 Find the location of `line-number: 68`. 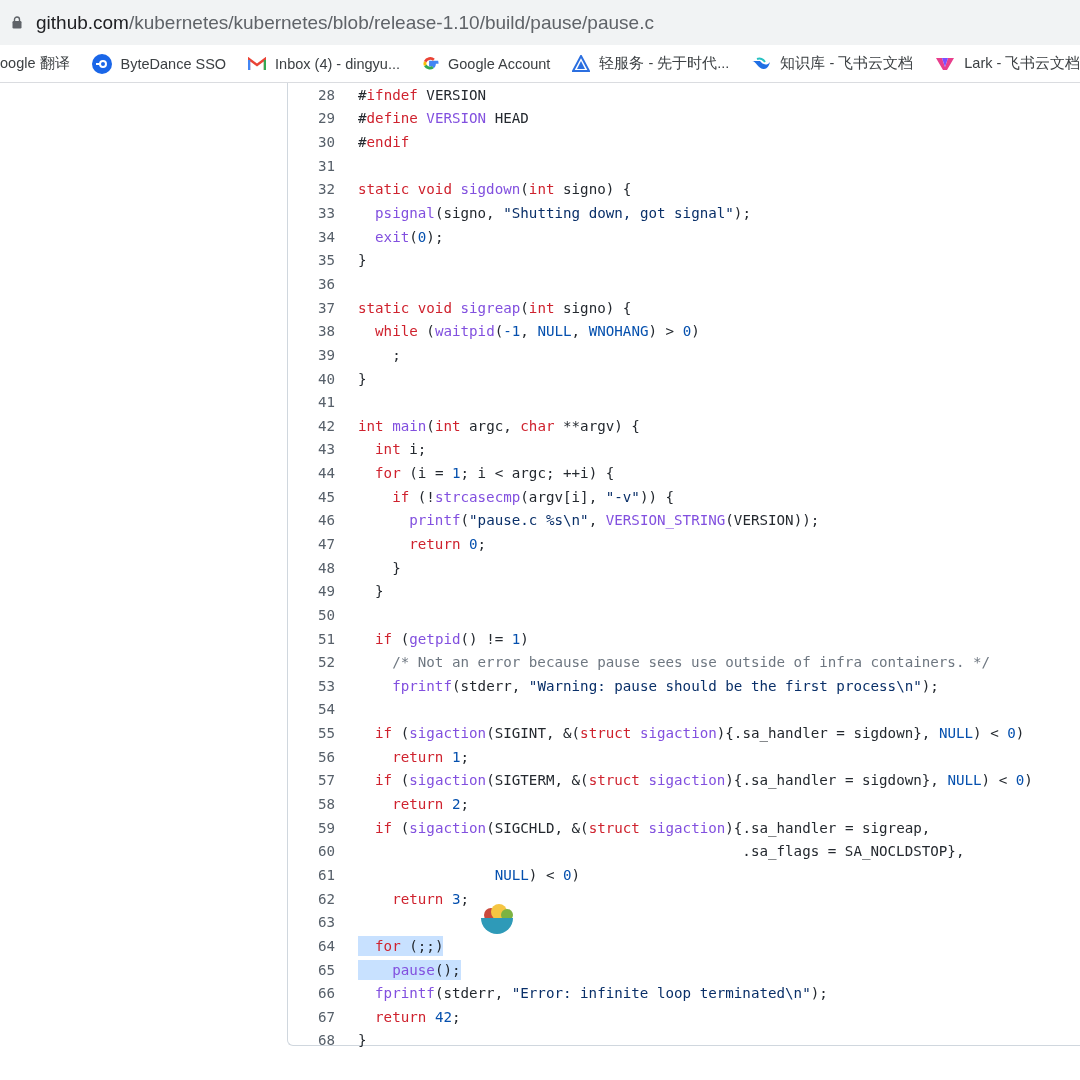

line-number: 68 is located at coordinates (325, 1040).